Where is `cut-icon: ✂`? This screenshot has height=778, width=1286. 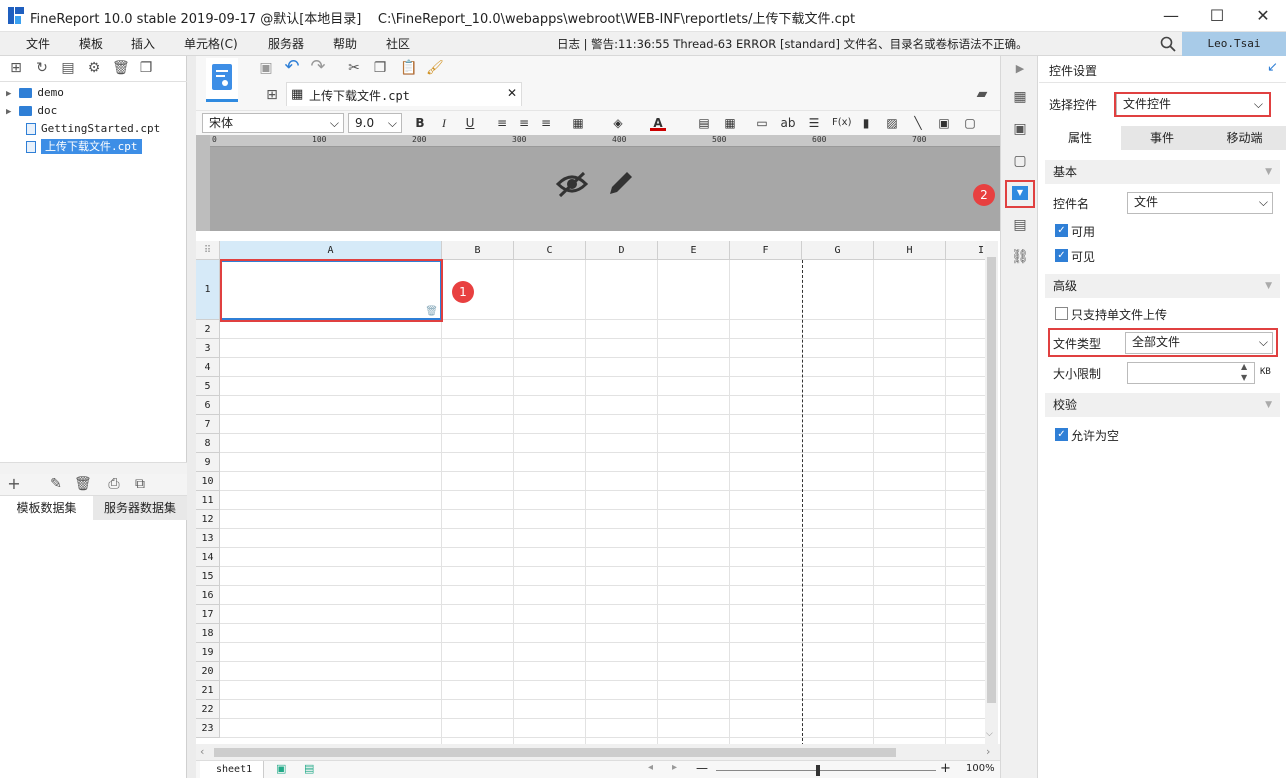
cut-icon: ✂ is located at coordinates (354, 68).